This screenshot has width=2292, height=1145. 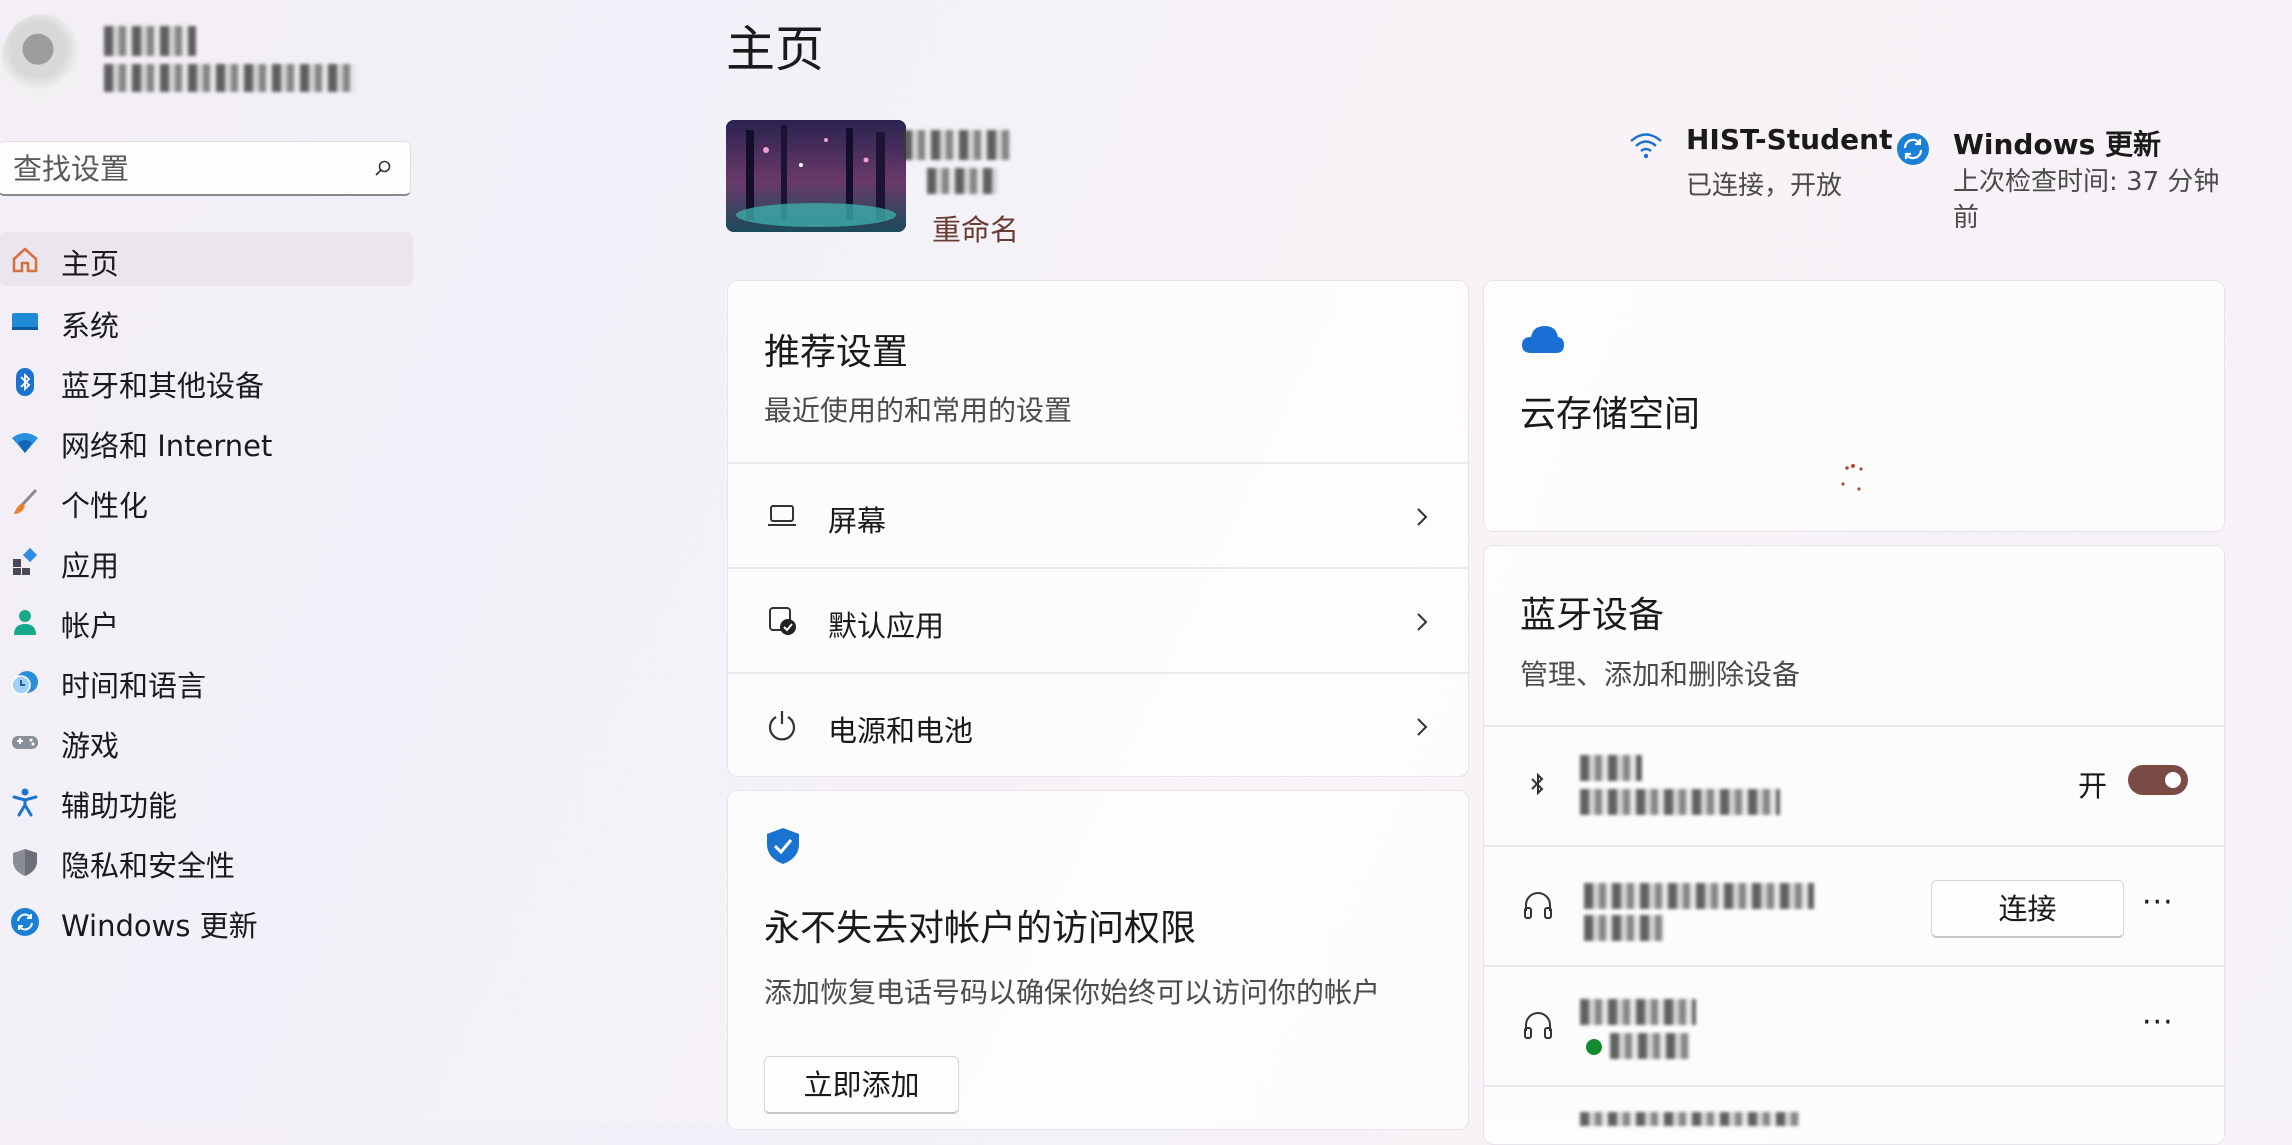 What do you see at coordinates (1852, 477) in the screenshot?
I see `loading-spinner-icon` at bounding box center [1852, 477].